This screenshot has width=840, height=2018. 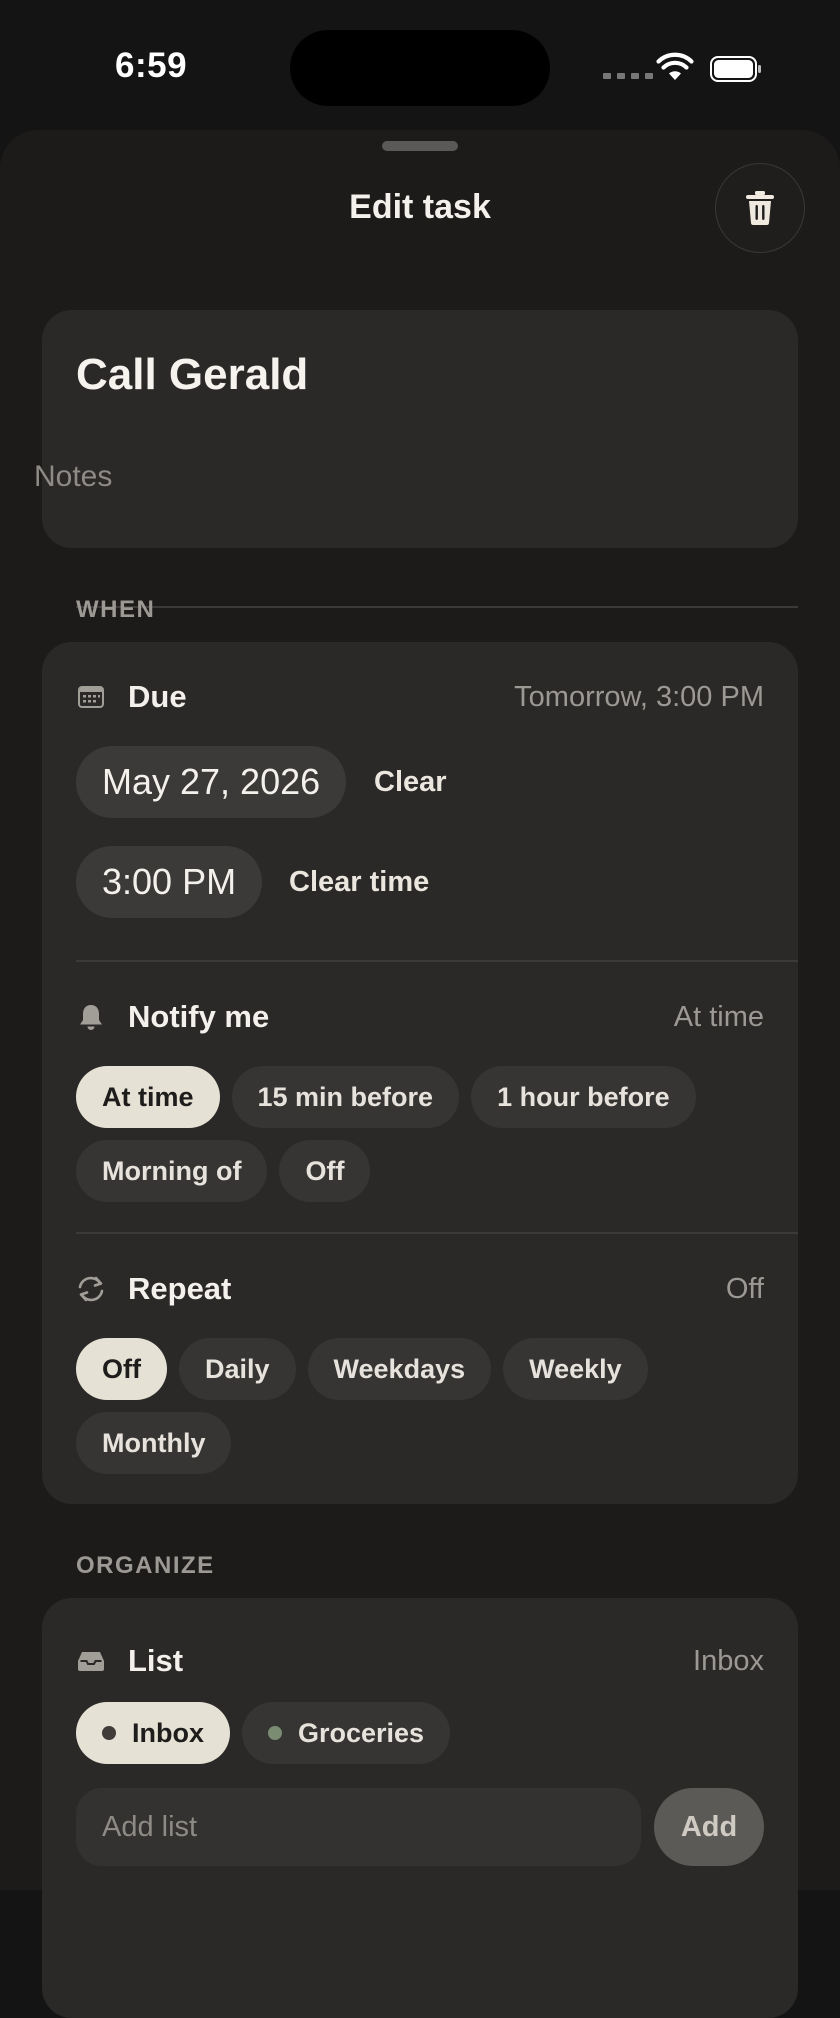 What do you see at coordinates (583, 1097) in the screenshot?
I see `notify-option-1-hour-before: 1 hour before` at bounding box center [583, 1097].